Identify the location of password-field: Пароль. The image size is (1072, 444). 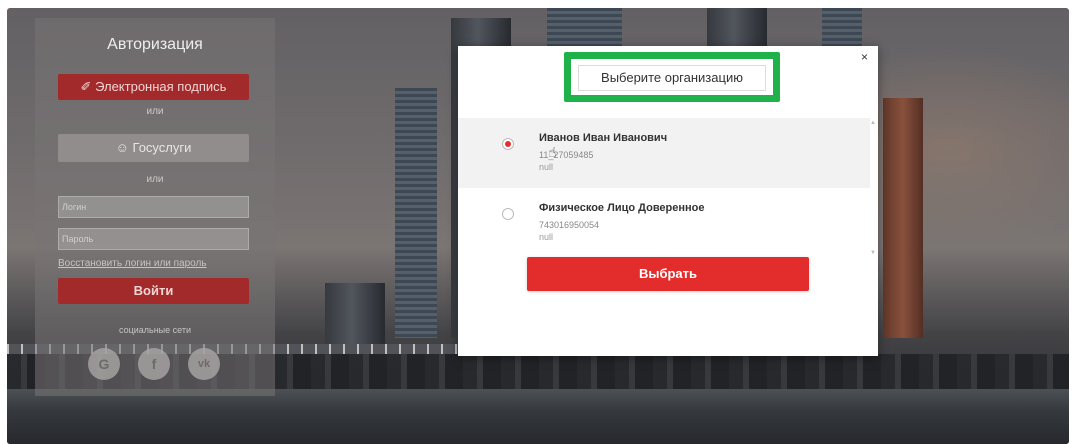
(153, 239).